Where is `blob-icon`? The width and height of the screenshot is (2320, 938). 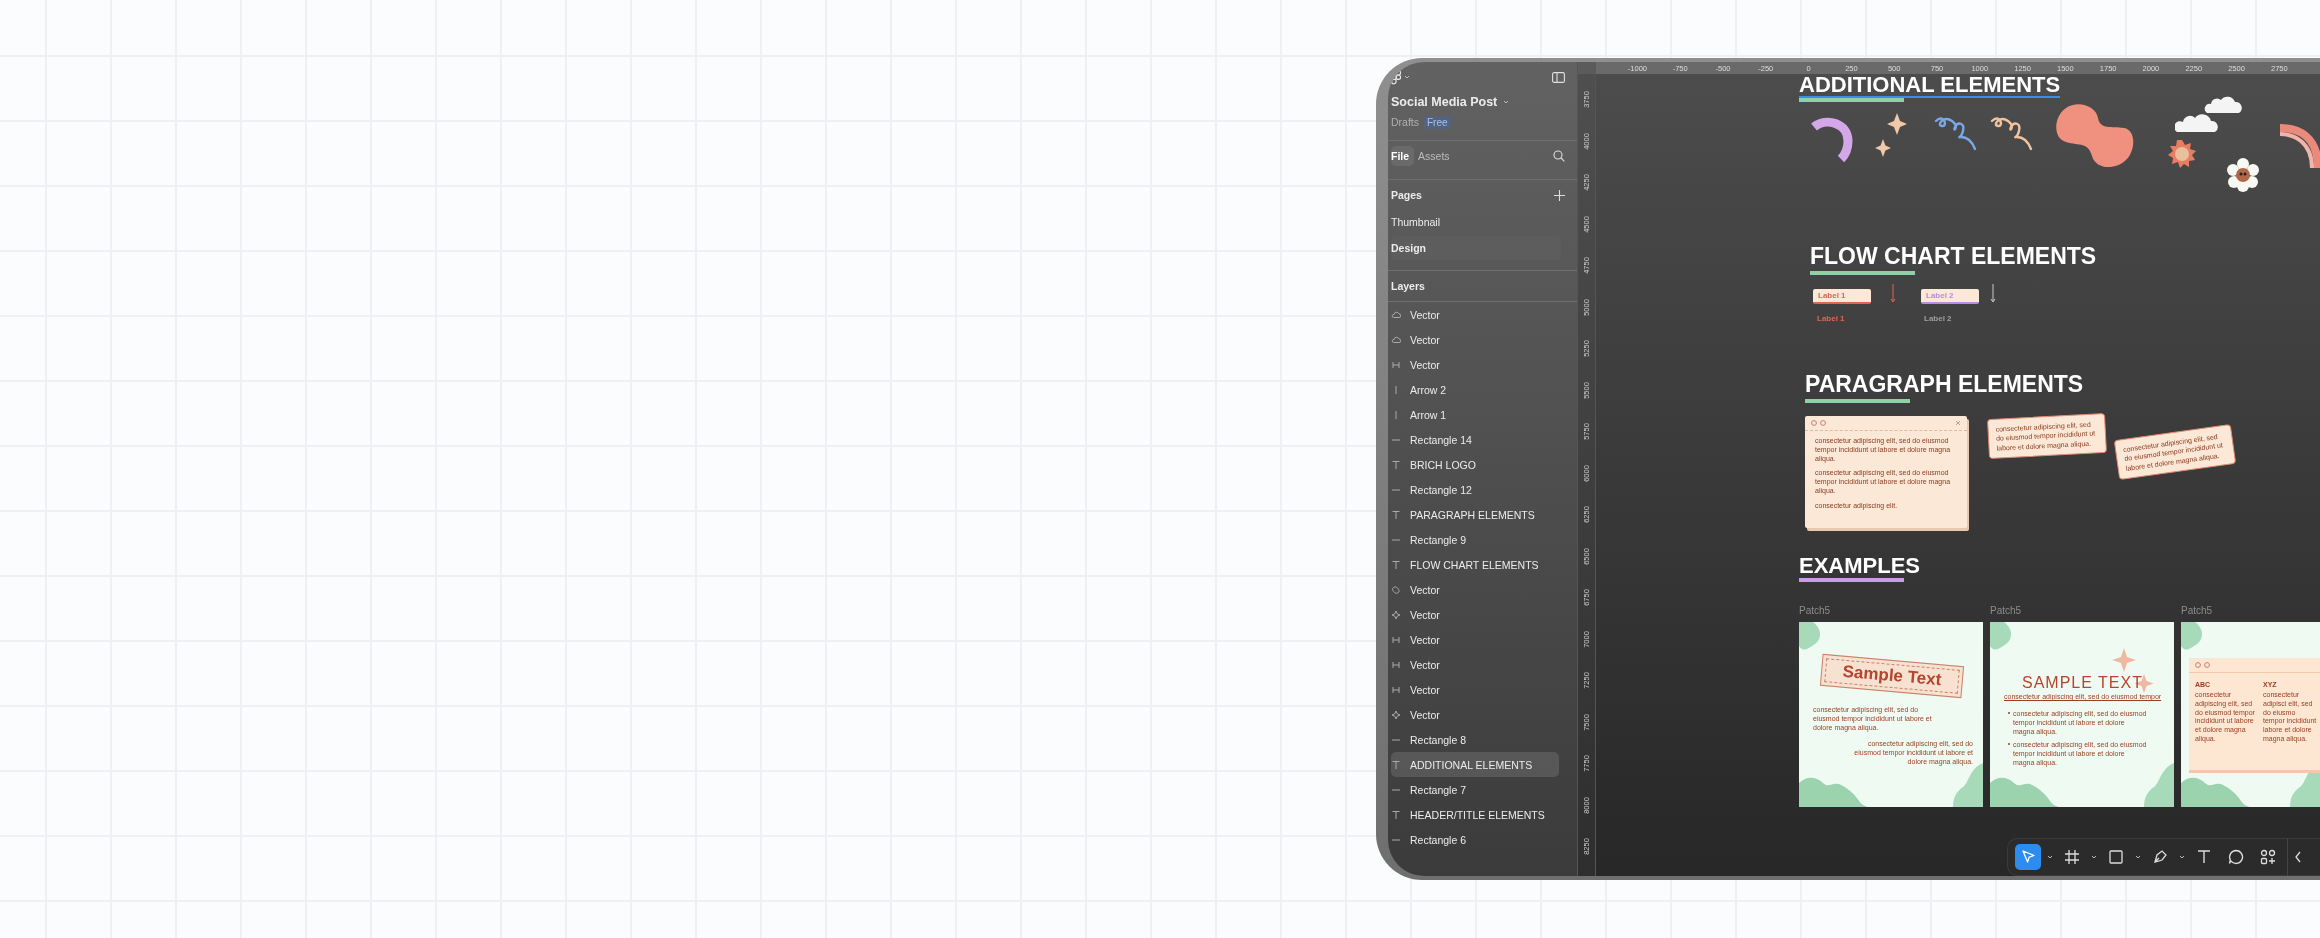
blob-icon is located at coordinates (1396, 589).